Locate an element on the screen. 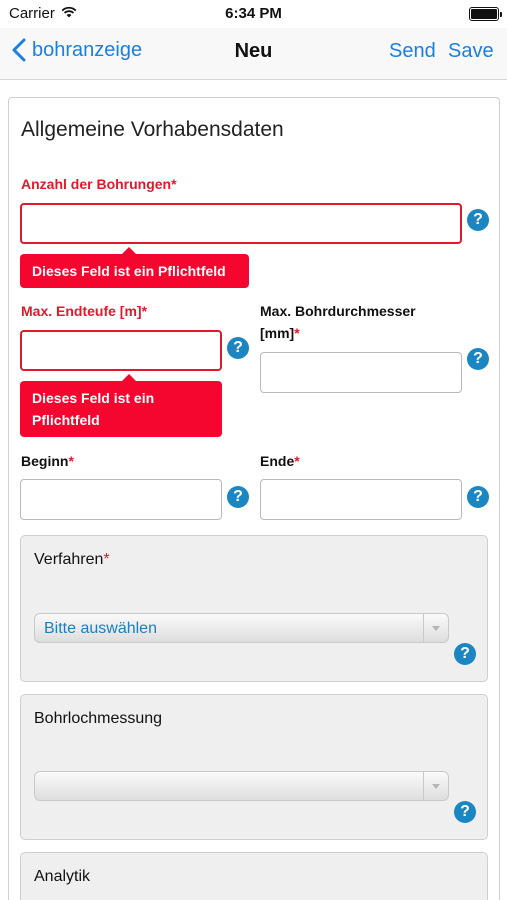 The image size is (507, 900). anzahl-error-tooltip: Dieses Feld ist ein Pflichtfeld is located at coordinates (134, 267).